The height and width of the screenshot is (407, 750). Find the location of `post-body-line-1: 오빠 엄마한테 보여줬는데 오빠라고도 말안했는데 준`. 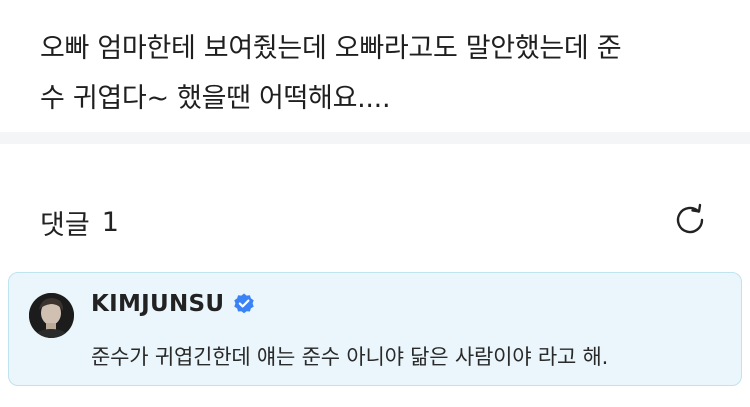

post-body-line-1: 오빠 엄마한테 보여줬는데 오빠라고도 말안했는데 준 is located at coordinates (331, 48).